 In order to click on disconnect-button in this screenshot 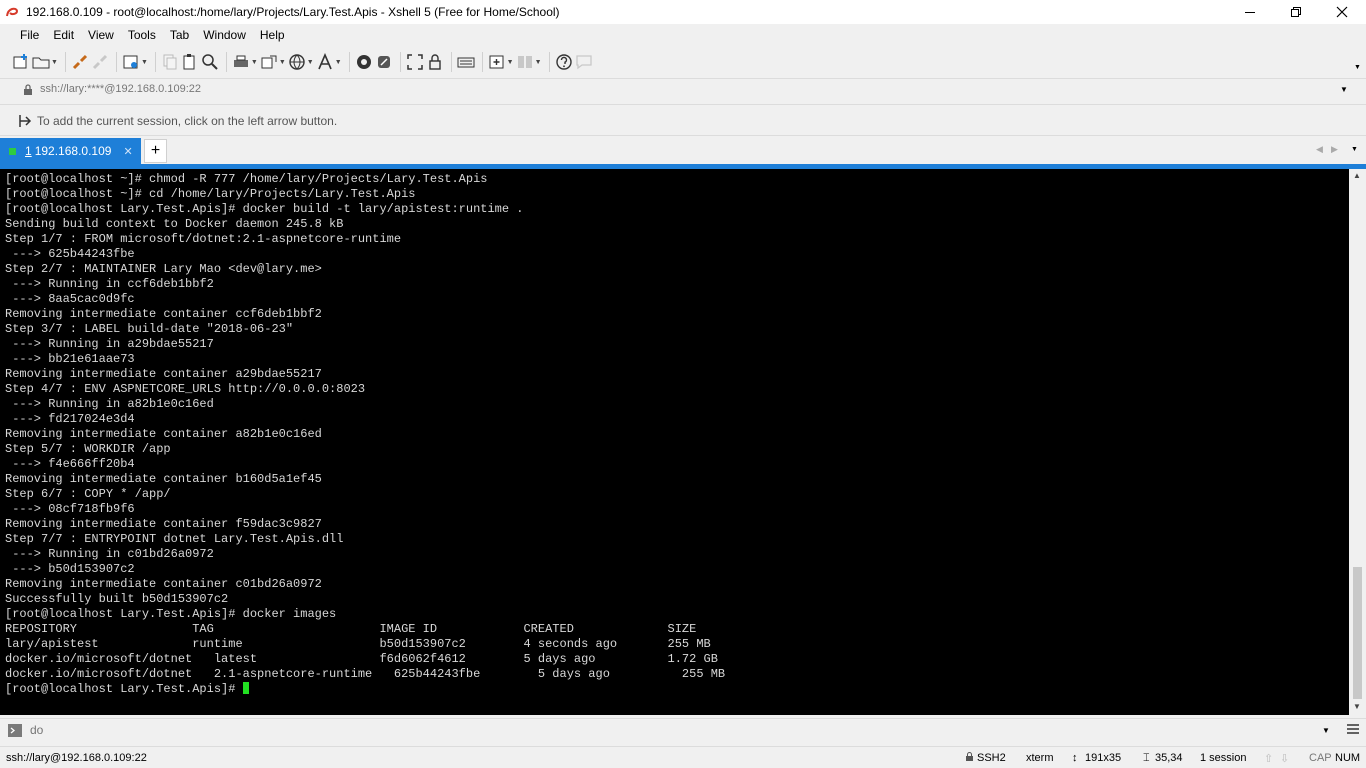, I will do `click(100, 62)`.